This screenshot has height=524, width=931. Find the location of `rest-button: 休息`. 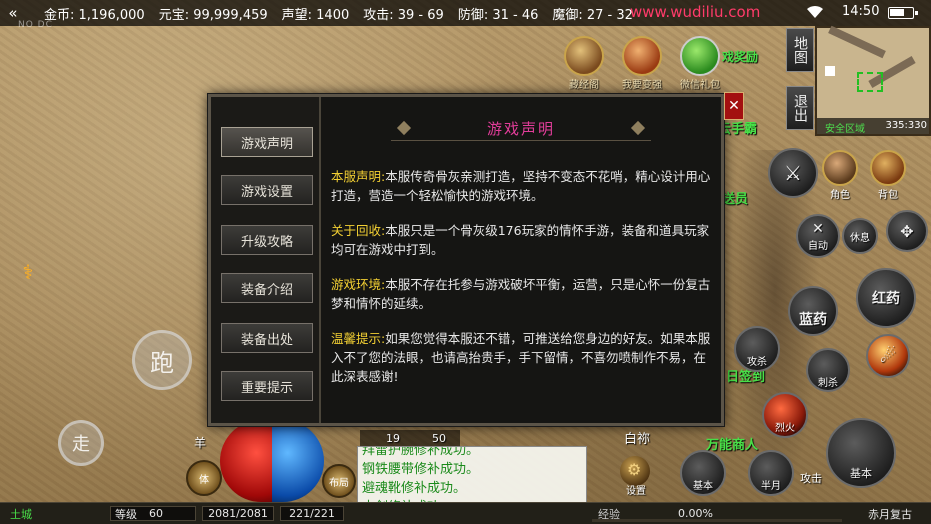

rest-button: 休息 is located at coordinates (860, 236).